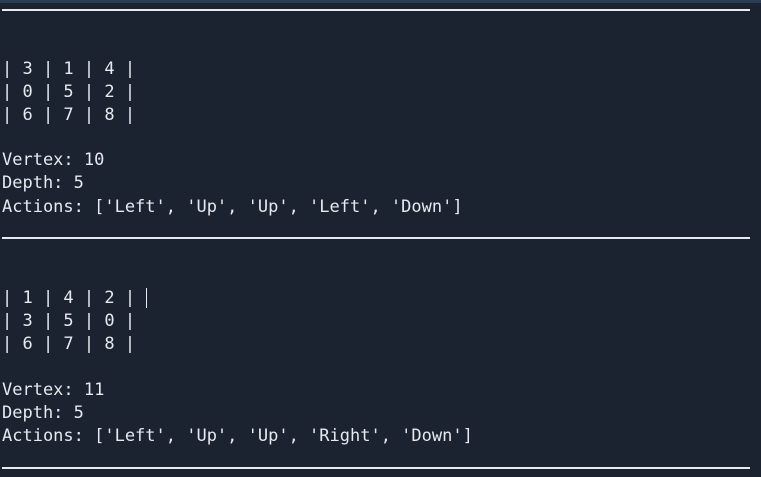 This screenshot has width=761, height=477. What do you see at coordinates (69, 92) in the screenshot?
I see `board-row: | 0 | 5 | 2 |` at bounding box center [69, 92].